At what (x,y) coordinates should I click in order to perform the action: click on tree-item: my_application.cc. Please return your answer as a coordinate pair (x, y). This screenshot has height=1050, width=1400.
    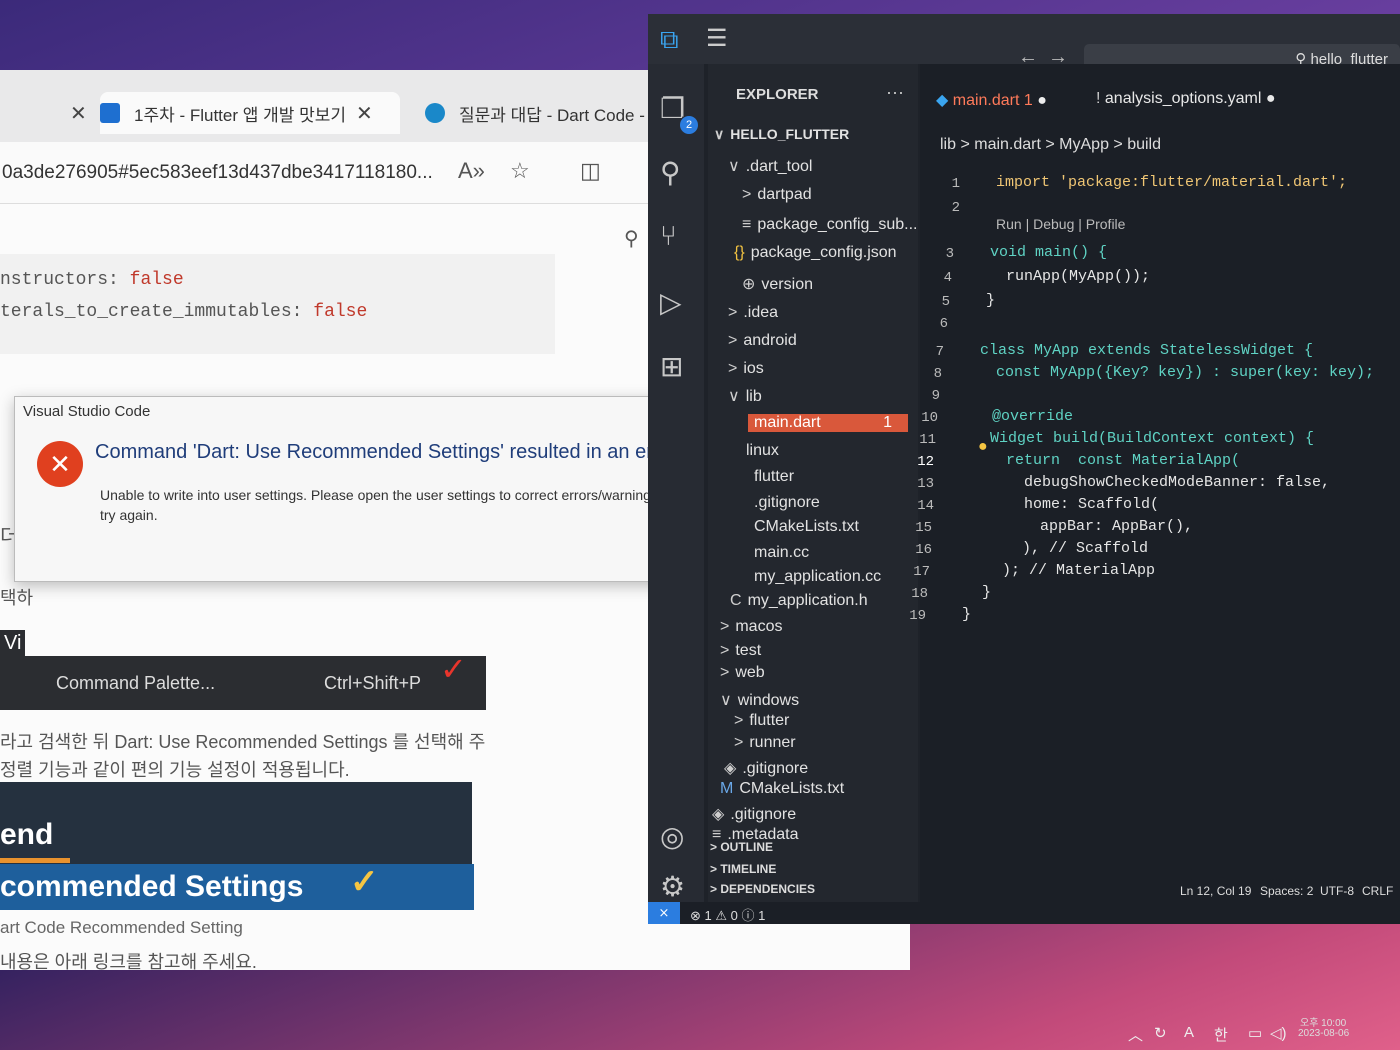
    Looking at the image, I should click on (814, 577).